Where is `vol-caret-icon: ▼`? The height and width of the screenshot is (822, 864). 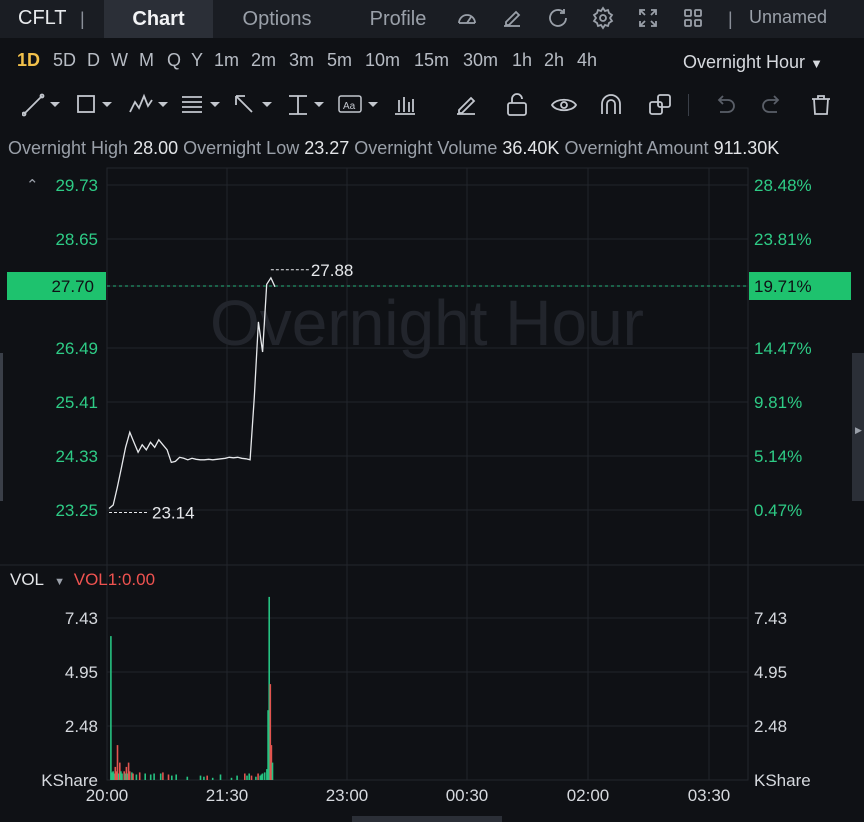
vol-caret-icon: ▼ is located at coordinates (59, 582).